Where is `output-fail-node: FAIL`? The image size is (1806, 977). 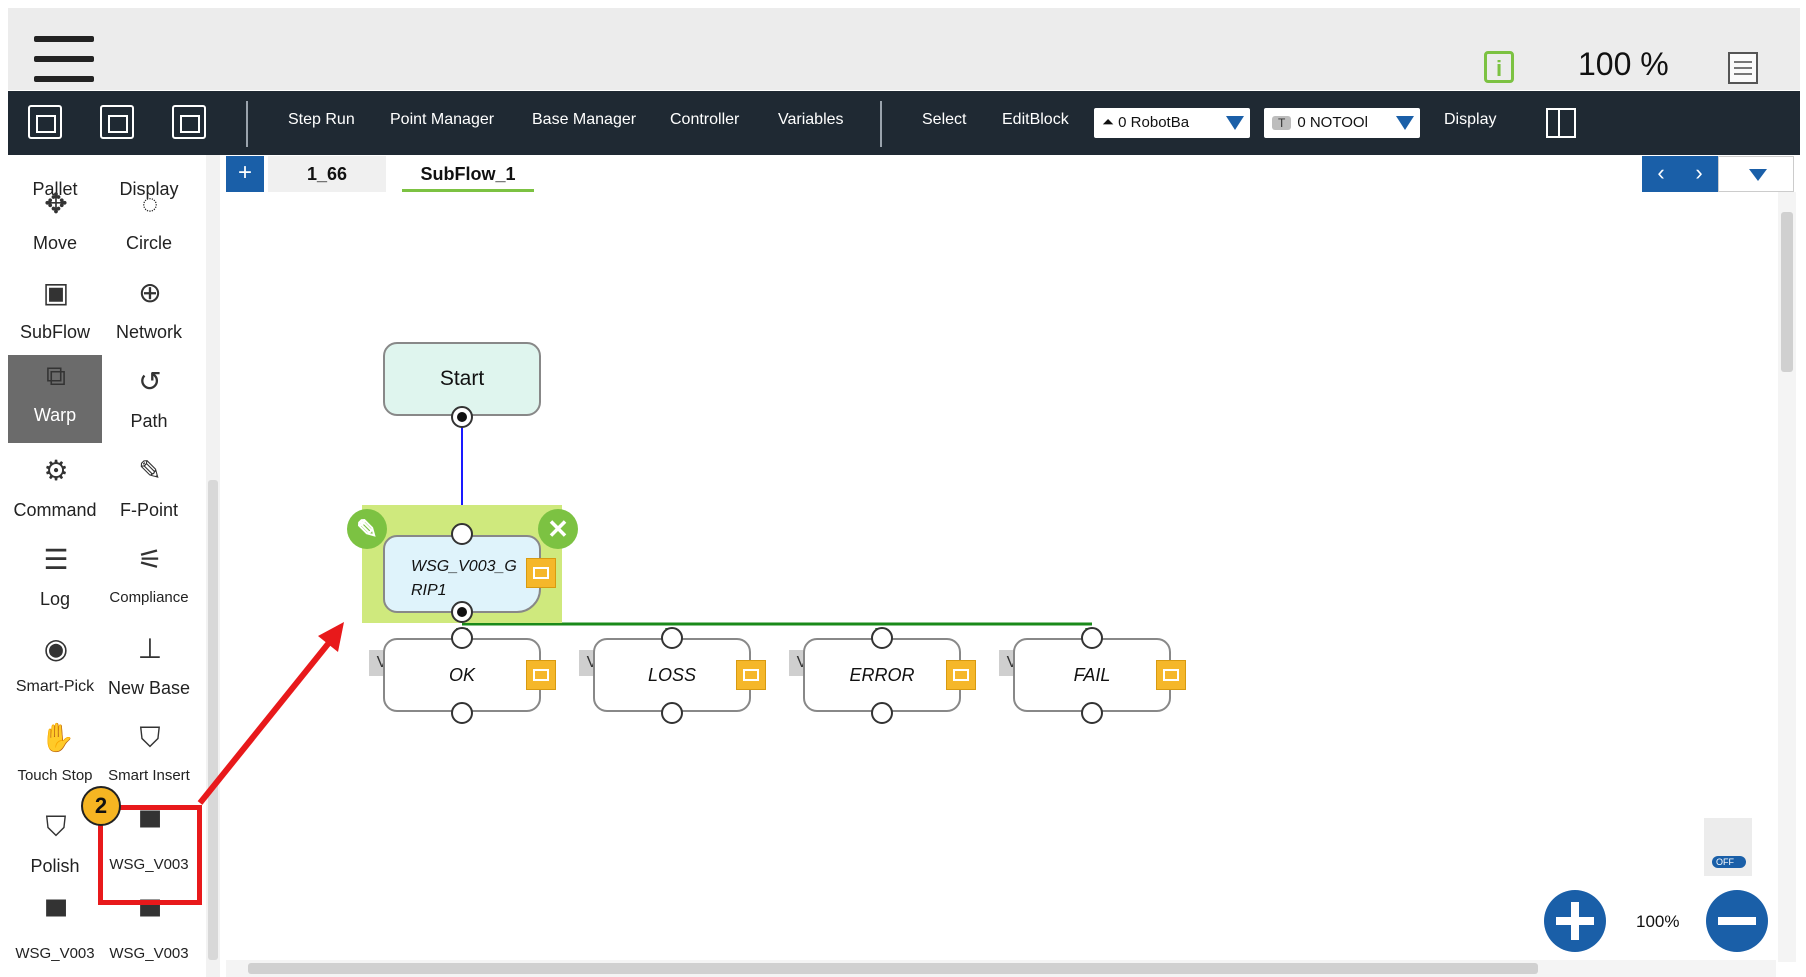
output-fail-node: FAIL is located at coordinates (1092, 675).